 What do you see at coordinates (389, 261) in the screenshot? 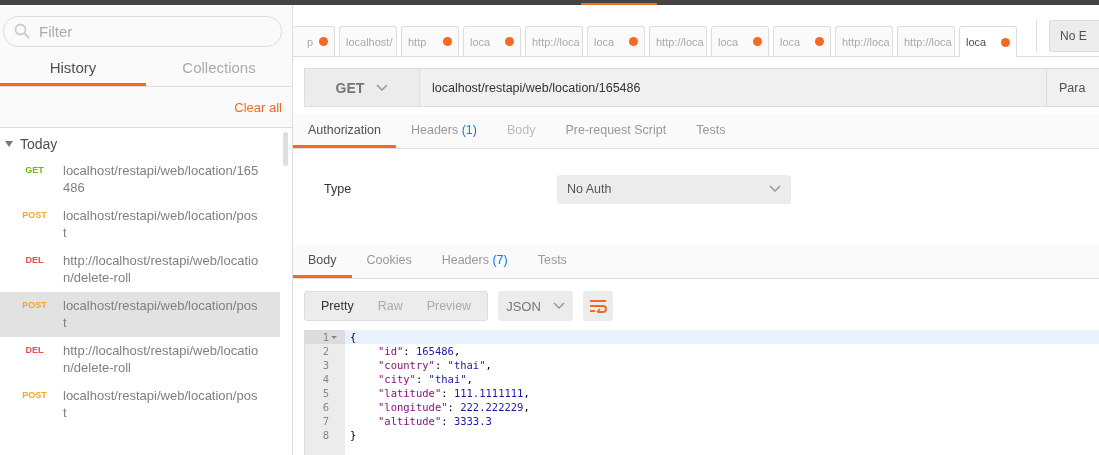
I see `response-section-tab: Cookies` at bounding box center [389, 261].